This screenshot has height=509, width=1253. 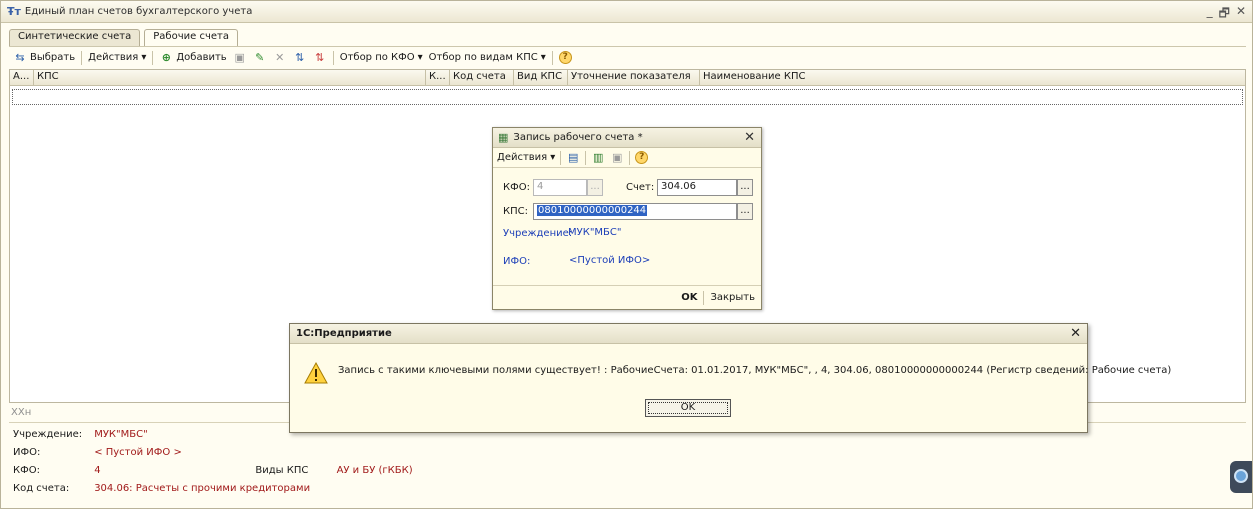 I want to click on info-label: Код счета:, so click(x=41, y=488).